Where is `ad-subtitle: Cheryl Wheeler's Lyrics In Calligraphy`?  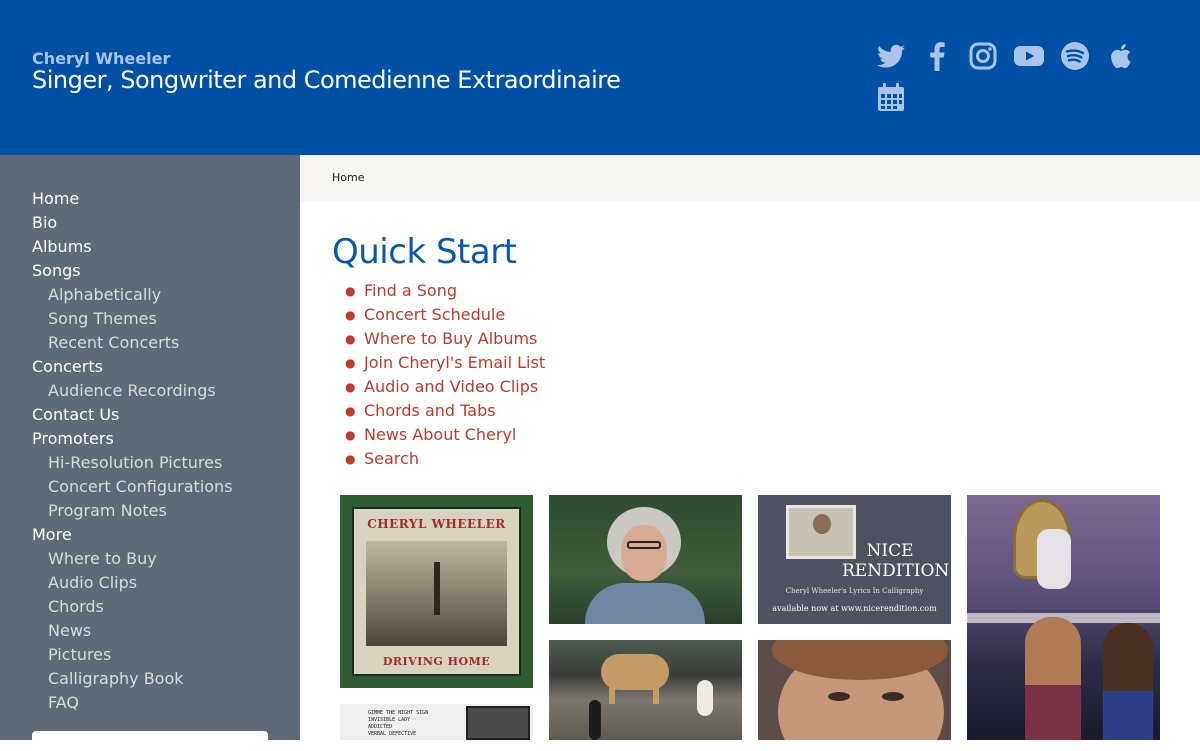 ad-subtitle: Cheryl Wheeler's Lyrics In Calligraphy is located at coordinates (854, 591).